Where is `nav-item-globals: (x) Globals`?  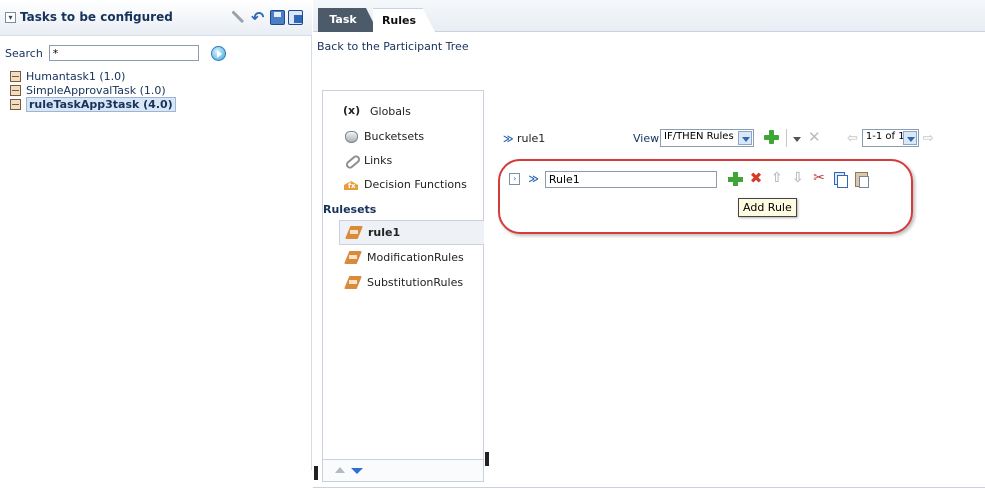 nav-item-globals: (x) Globals is located at coordinates (377, 111).